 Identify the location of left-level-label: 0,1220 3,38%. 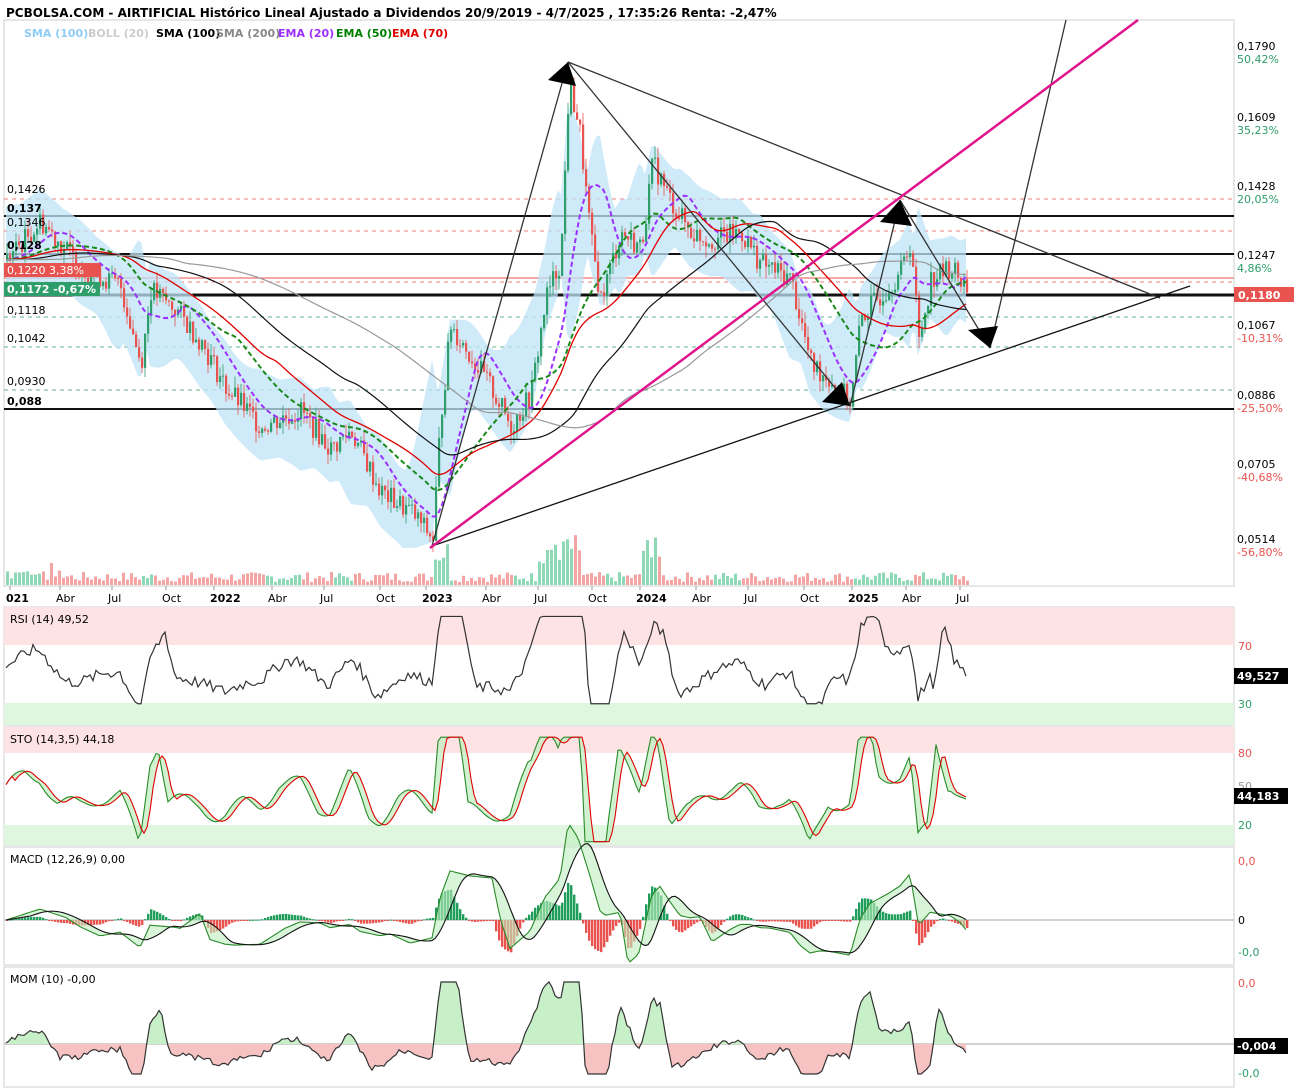
(45, 270).